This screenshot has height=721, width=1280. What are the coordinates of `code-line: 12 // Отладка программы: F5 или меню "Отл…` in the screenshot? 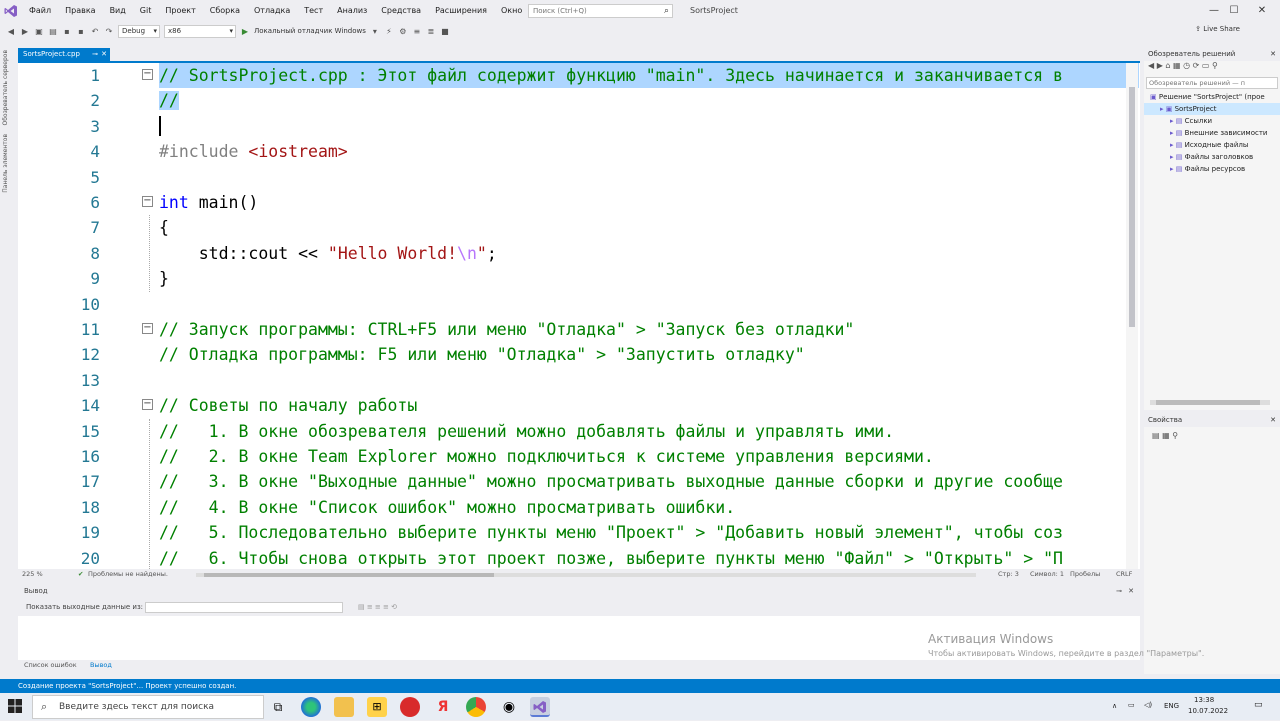 It's located at (572, 354).